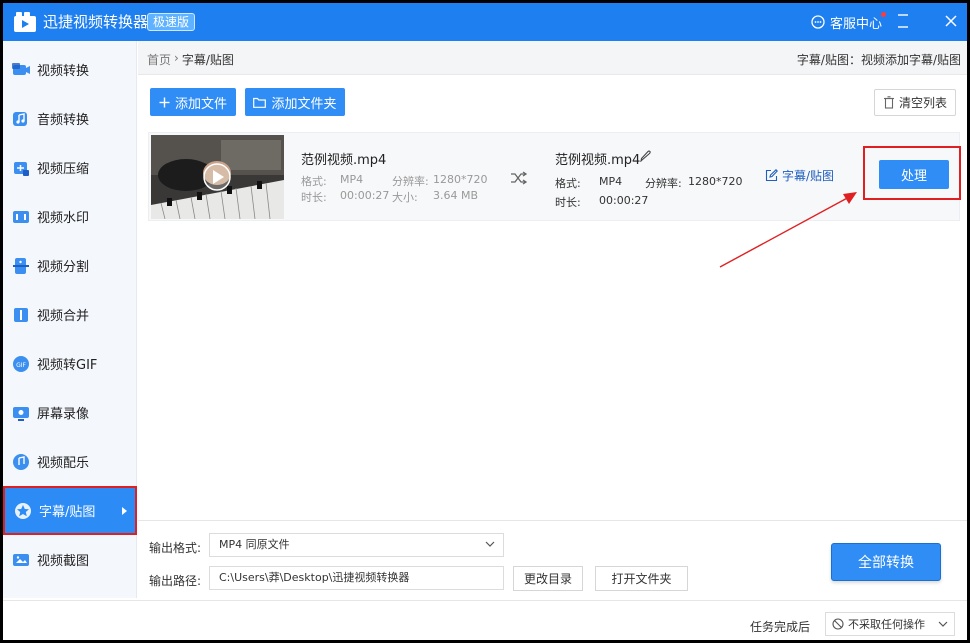 The width and height of the screenshot is (970, 643). Describe the element at coordinates (456, 195) in the screenshot. I see `source-size-value: 3.64 MB` at that location.